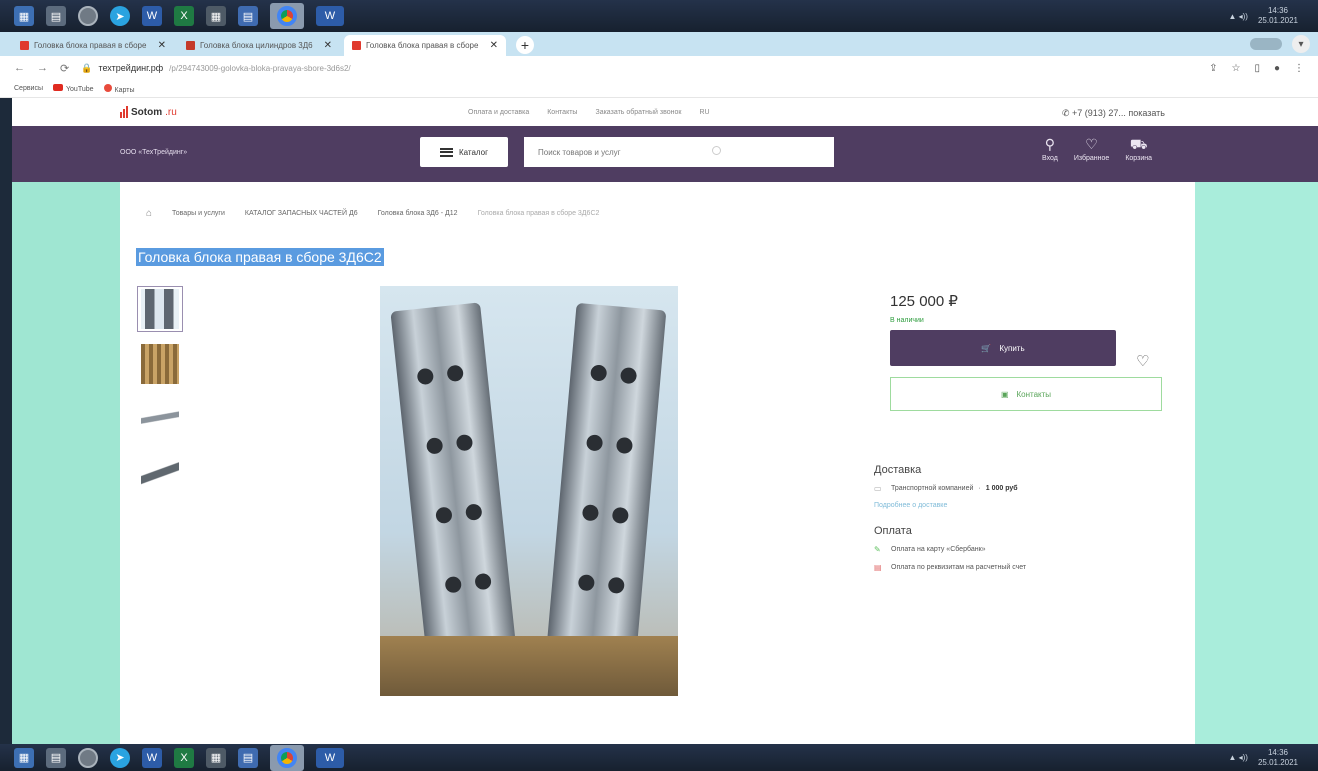 This screenshot has width=1318, height=771. Describe the element at coordinates (498, 112) in the screenshot. I see `link-payment-delivery: Оплата и доставка` at that location.